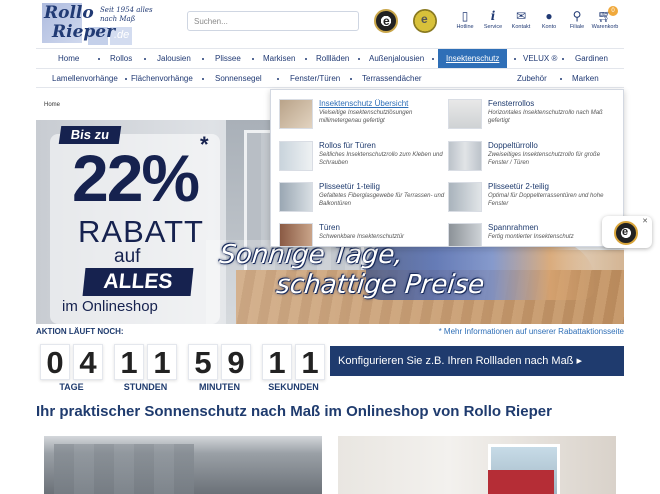  Describe the element at coordinates (521, 19) in the screenshot. I see `contact-link: ✉ Kontakt` at that location.